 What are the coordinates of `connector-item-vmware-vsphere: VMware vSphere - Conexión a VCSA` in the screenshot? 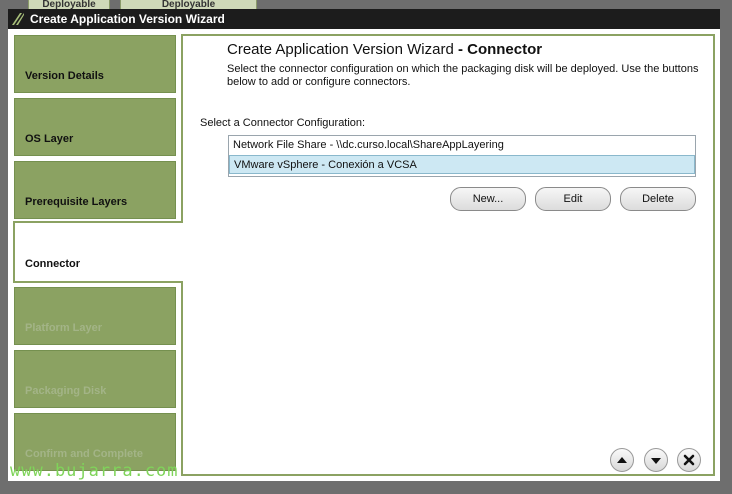 It's located at (462, 164).